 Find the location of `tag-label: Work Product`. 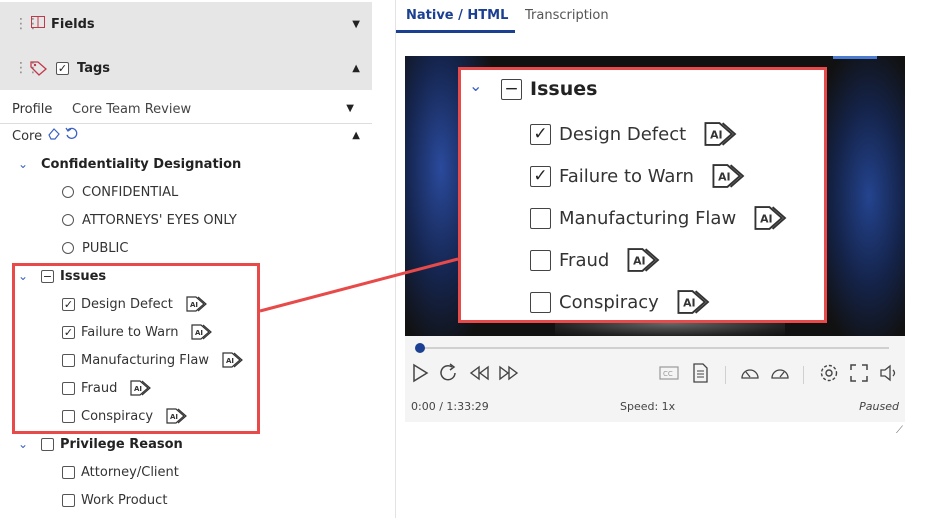

tag-label: Work Product is located at coordinates (124, 500).